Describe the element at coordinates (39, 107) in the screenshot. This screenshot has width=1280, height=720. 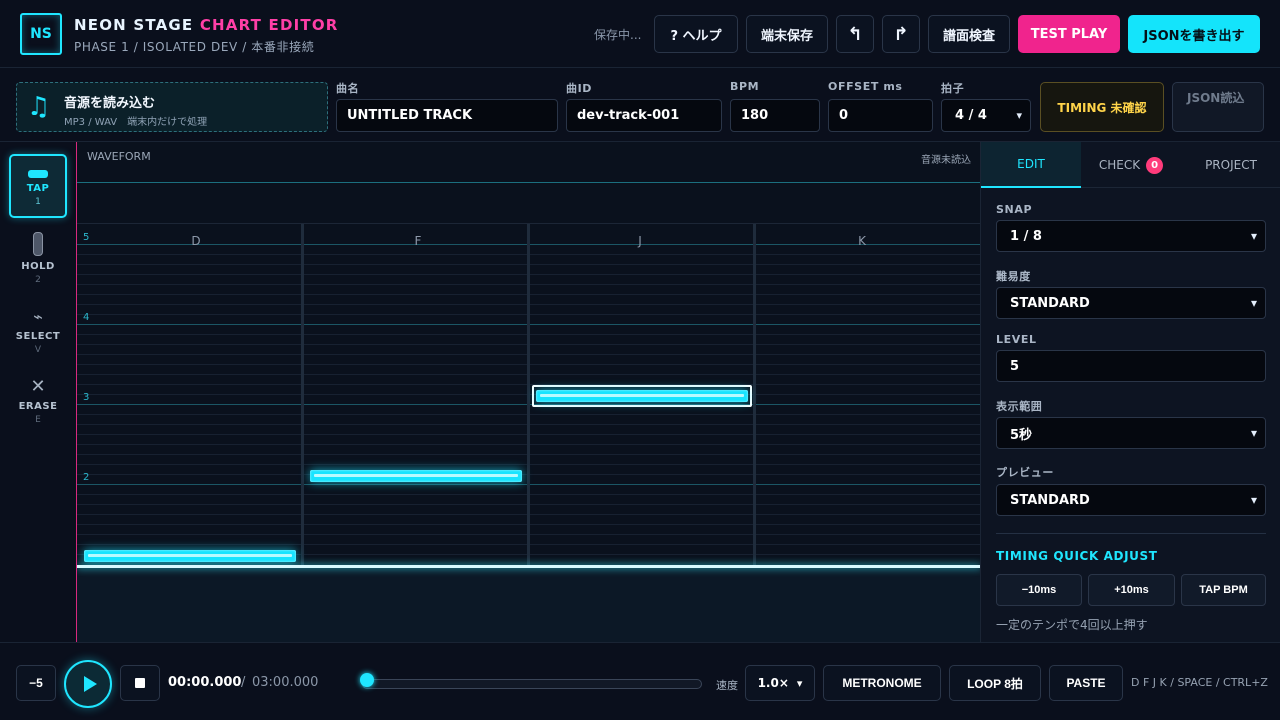
I see `music-note-icon: ♫` at that location.